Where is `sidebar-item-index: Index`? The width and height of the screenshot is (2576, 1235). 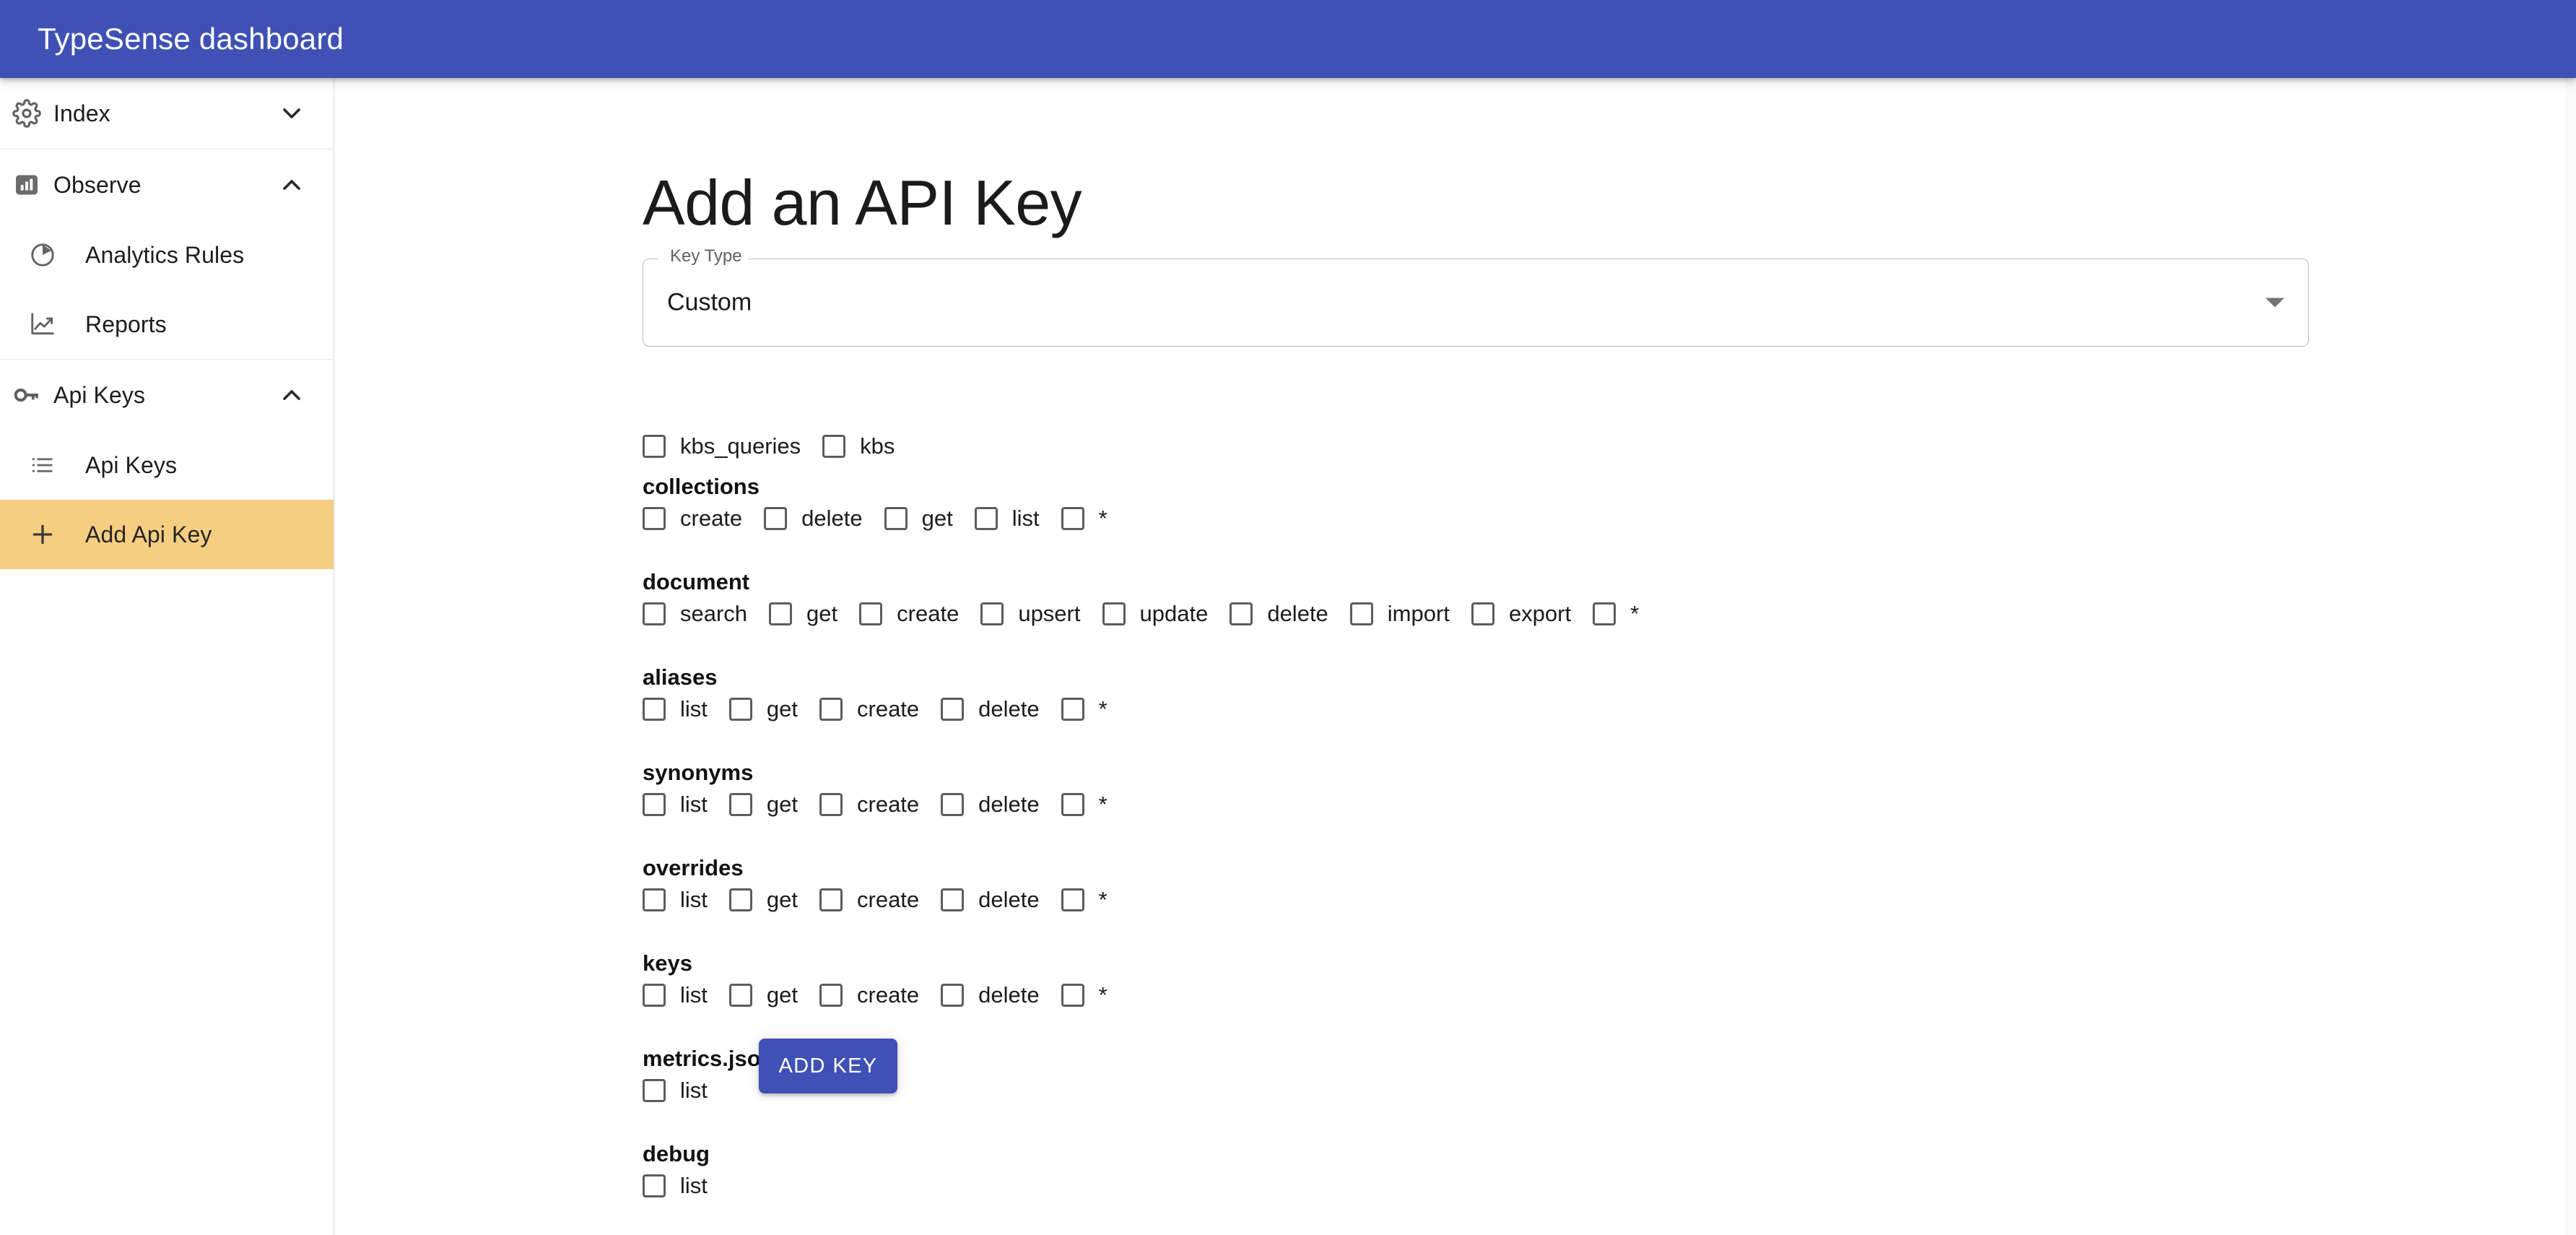 sidebar-item-index: Index is located at coordinates (167, 113).